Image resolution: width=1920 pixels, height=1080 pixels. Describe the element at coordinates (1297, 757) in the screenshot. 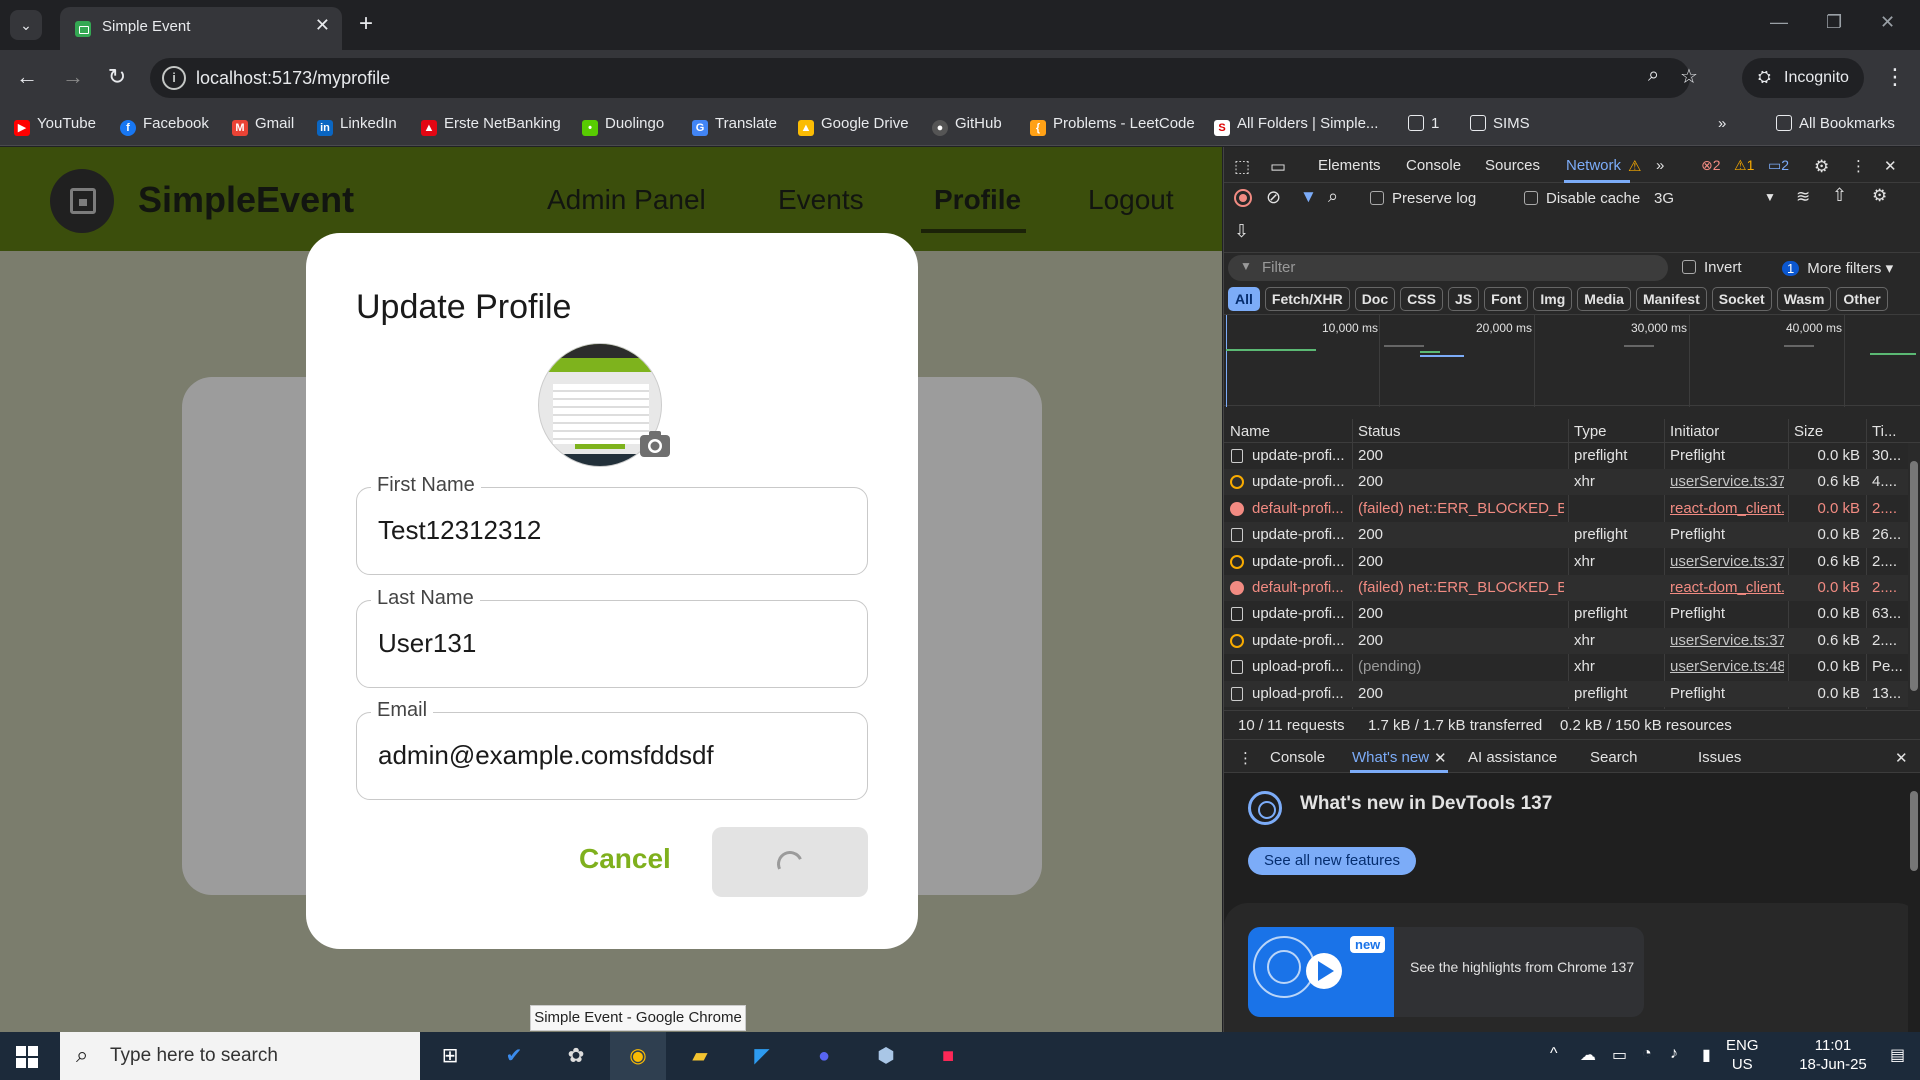

I see `drawer-tab-console: Console` at that location.